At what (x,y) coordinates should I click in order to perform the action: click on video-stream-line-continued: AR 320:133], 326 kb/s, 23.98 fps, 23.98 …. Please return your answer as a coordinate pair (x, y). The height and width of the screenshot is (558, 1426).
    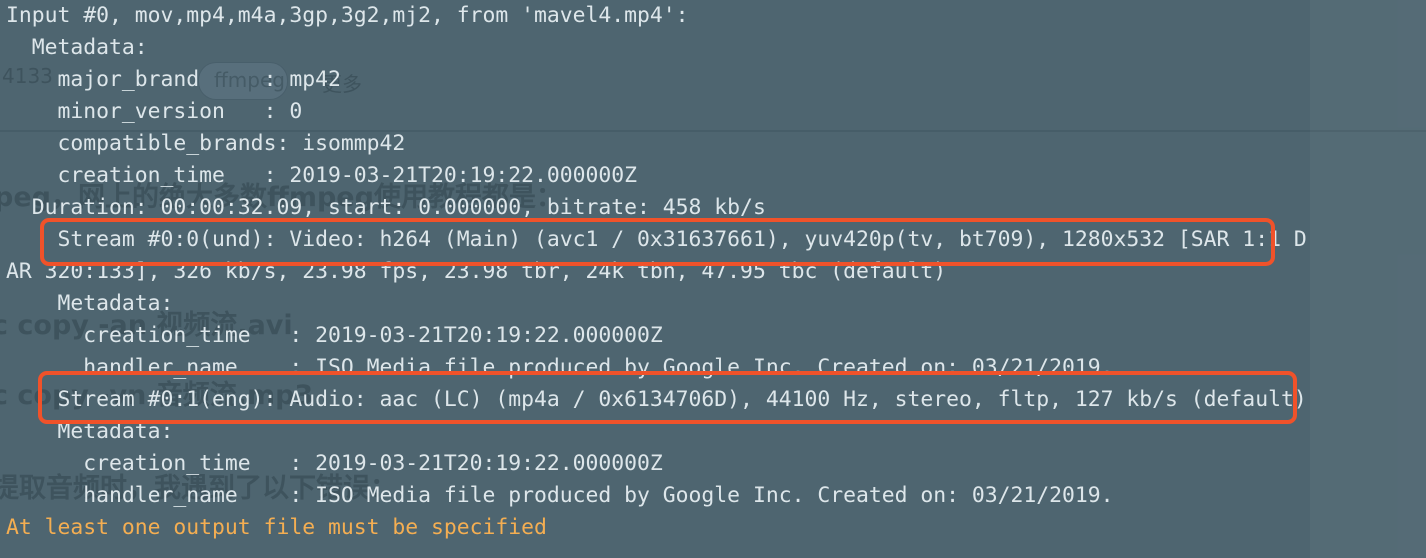
    Looking at the image, I should click on (476, 271).